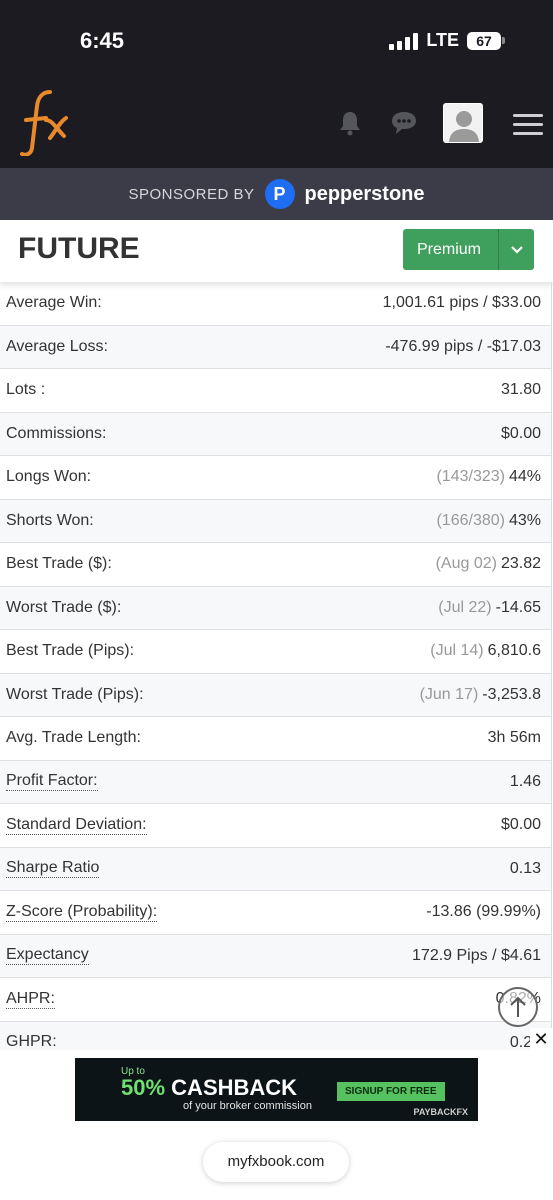 This screenshot has width=553, height=1200. I want to click on stat-row: Best Trade (Pips): (Jul 14) 6,810.6, so click(275, 652).